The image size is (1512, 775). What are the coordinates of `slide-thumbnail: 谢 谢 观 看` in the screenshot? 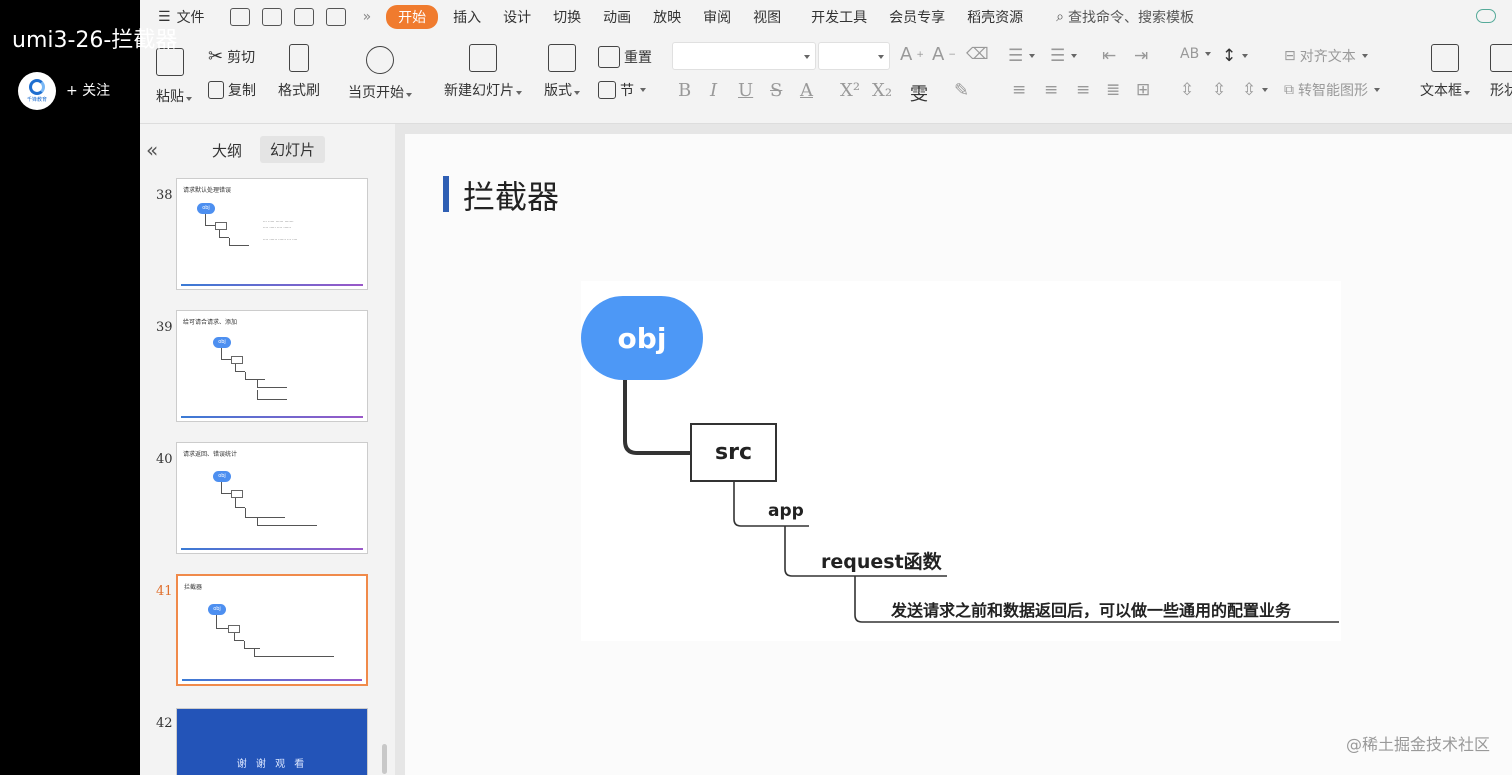 It's located at (272, 741).